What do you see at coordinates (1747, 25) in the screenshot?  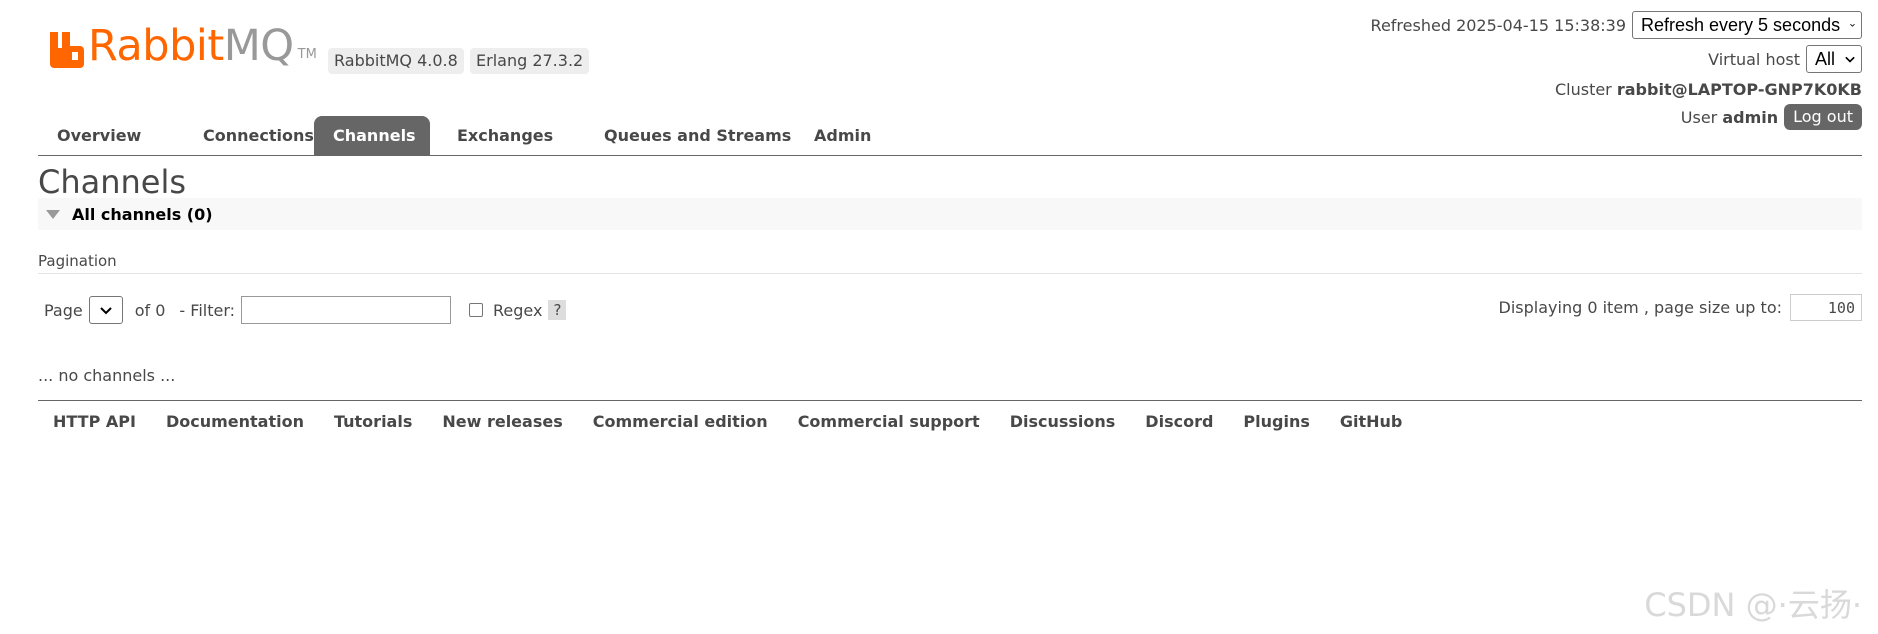 I see `refresh-interval-select: Refresh every 5 seconds` at bounding box center [1747, 25].